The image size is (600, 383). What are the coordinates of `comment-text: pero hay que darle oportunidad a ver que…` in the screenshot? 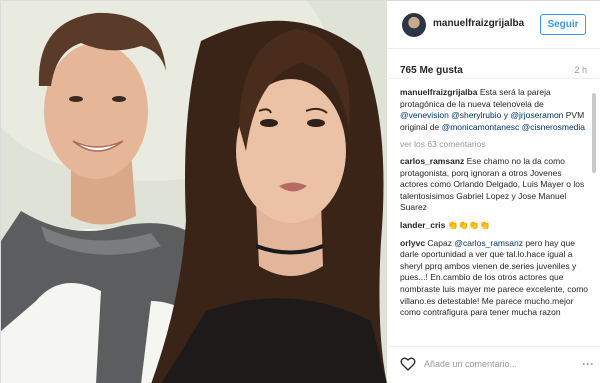 It's located at (494, 277).